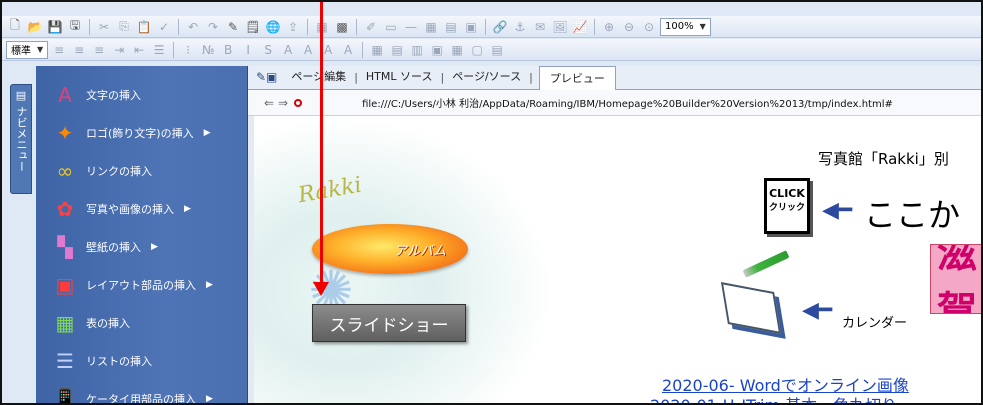 The height and width of the screenshot is (405, 983). Describe the element at coordinates (431, 27) in the screenshot. I see `table-icon: ▦` at that location.